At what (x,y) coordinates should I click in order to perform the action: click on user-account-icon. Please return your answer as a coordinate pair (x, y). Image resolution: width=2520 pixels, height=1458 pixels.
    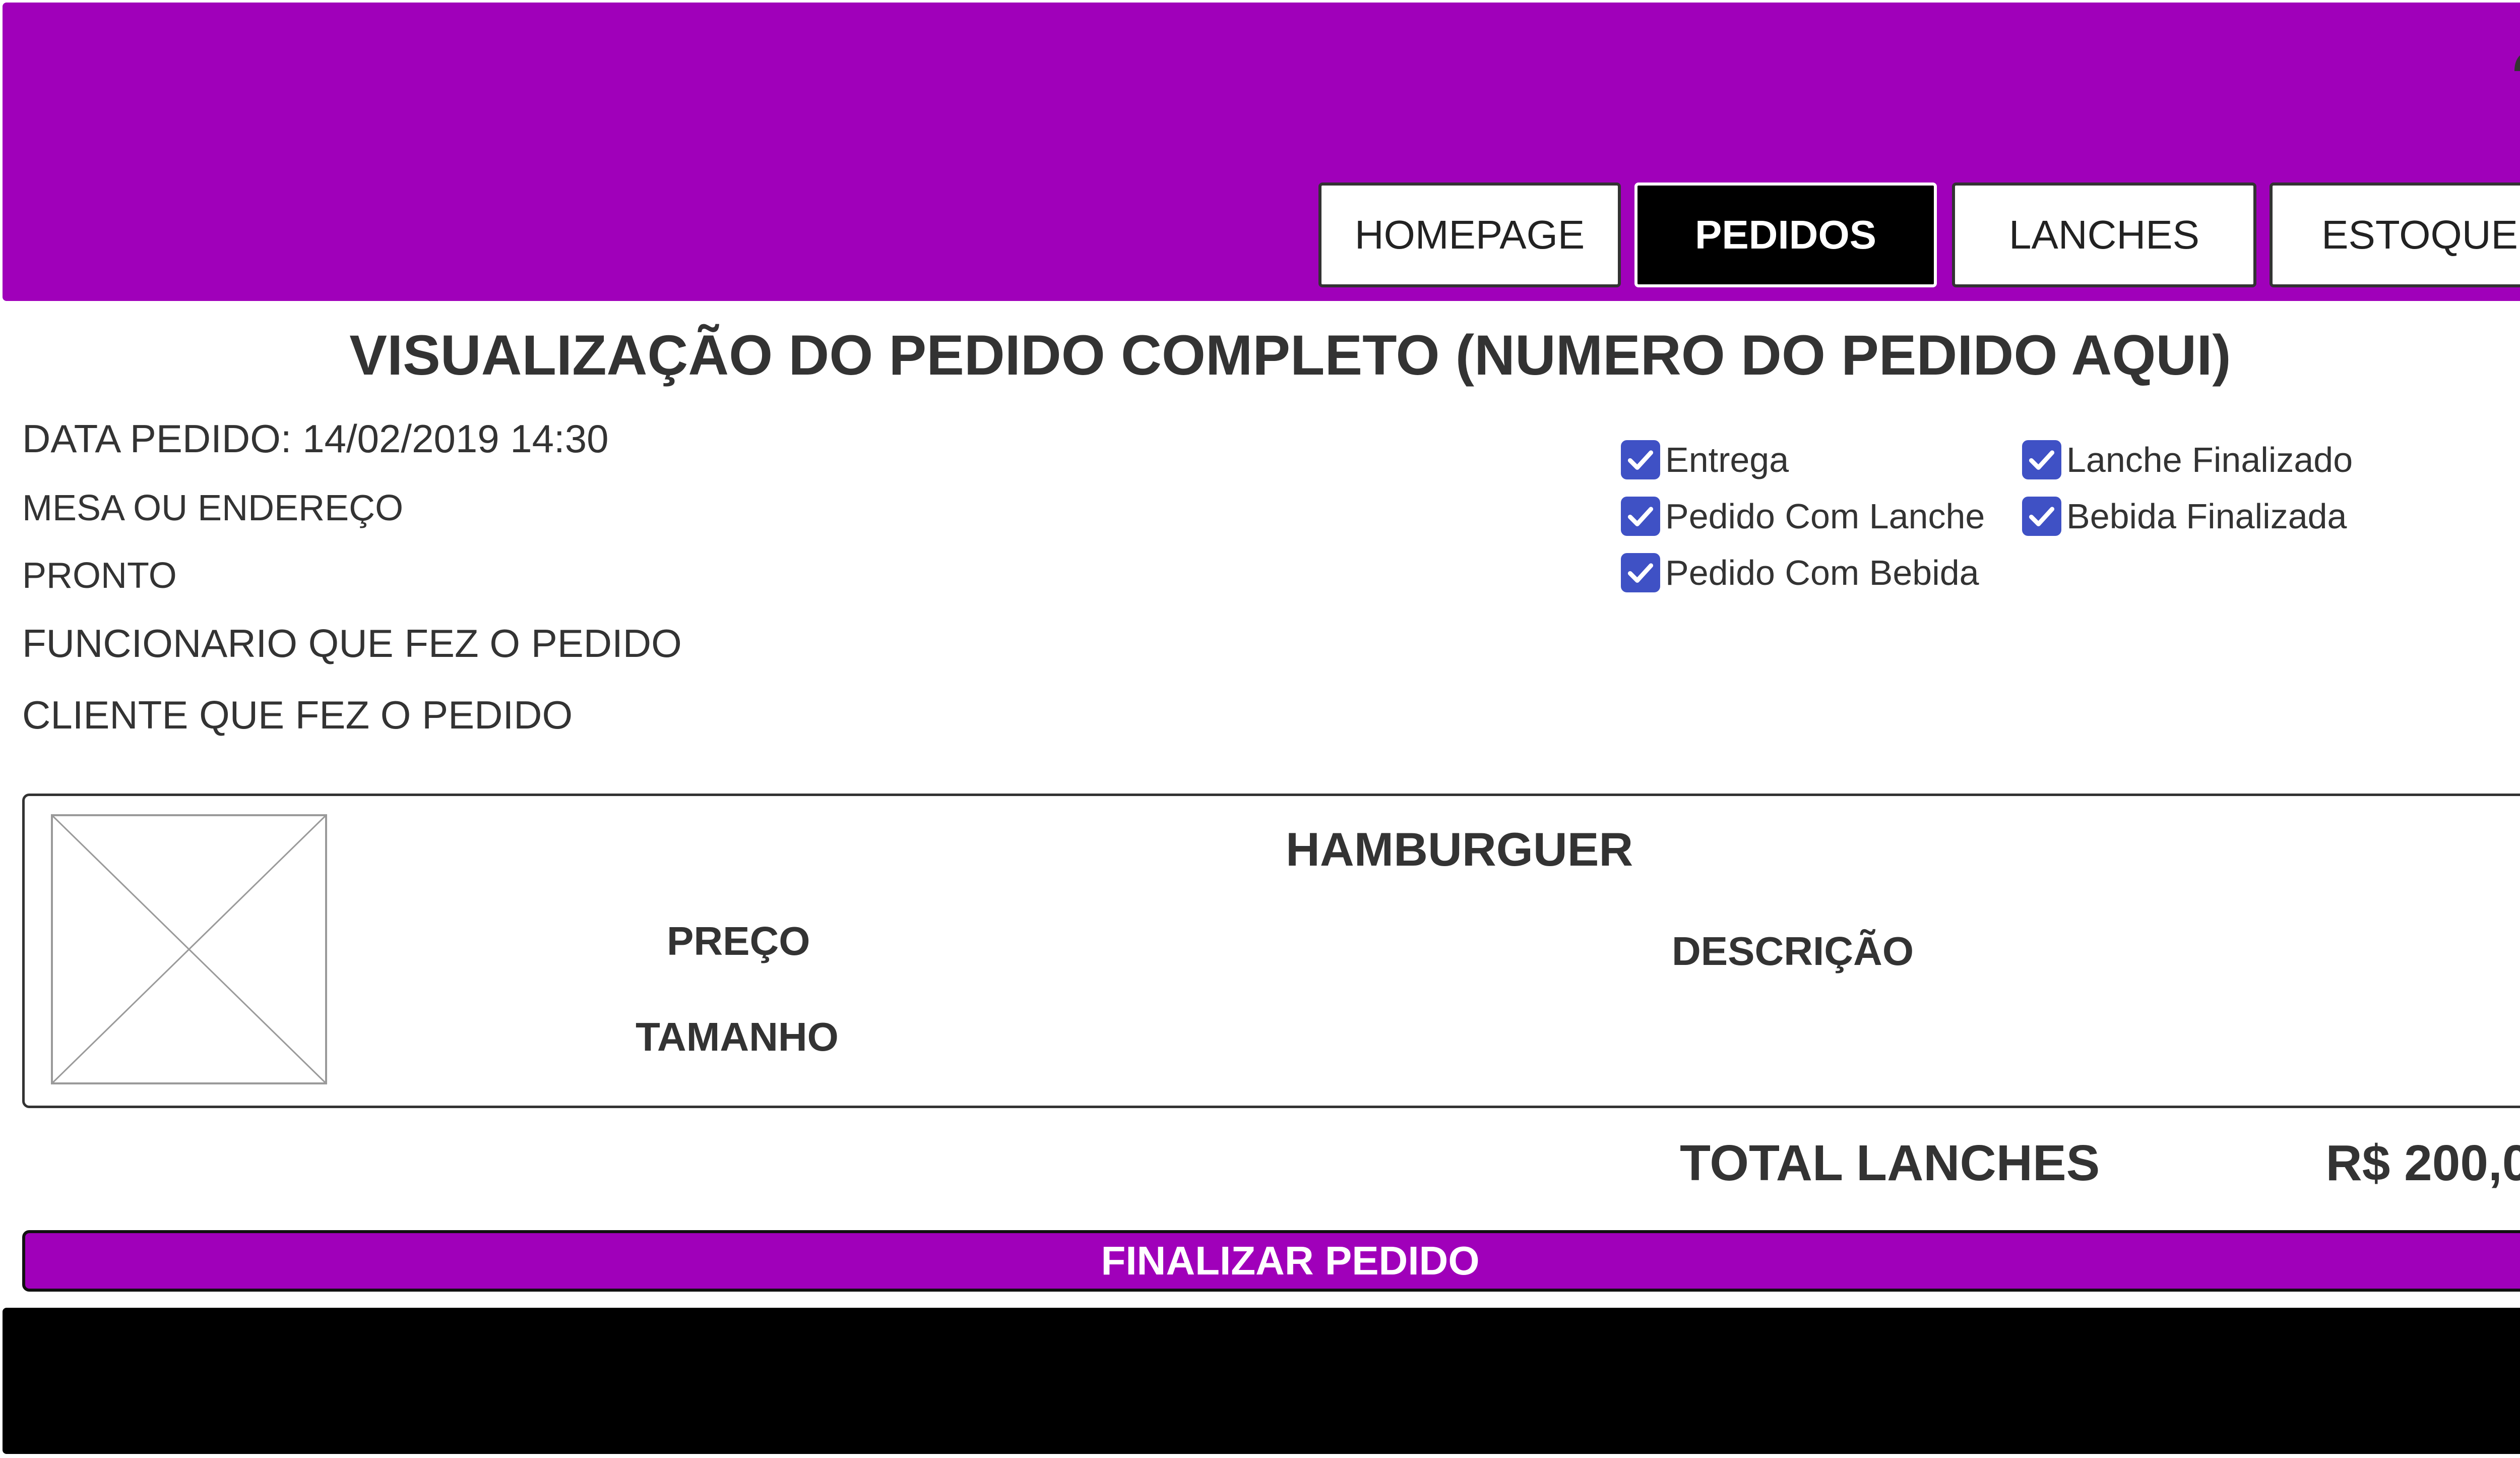
    Looking at the image, I should click on (2516, 53).